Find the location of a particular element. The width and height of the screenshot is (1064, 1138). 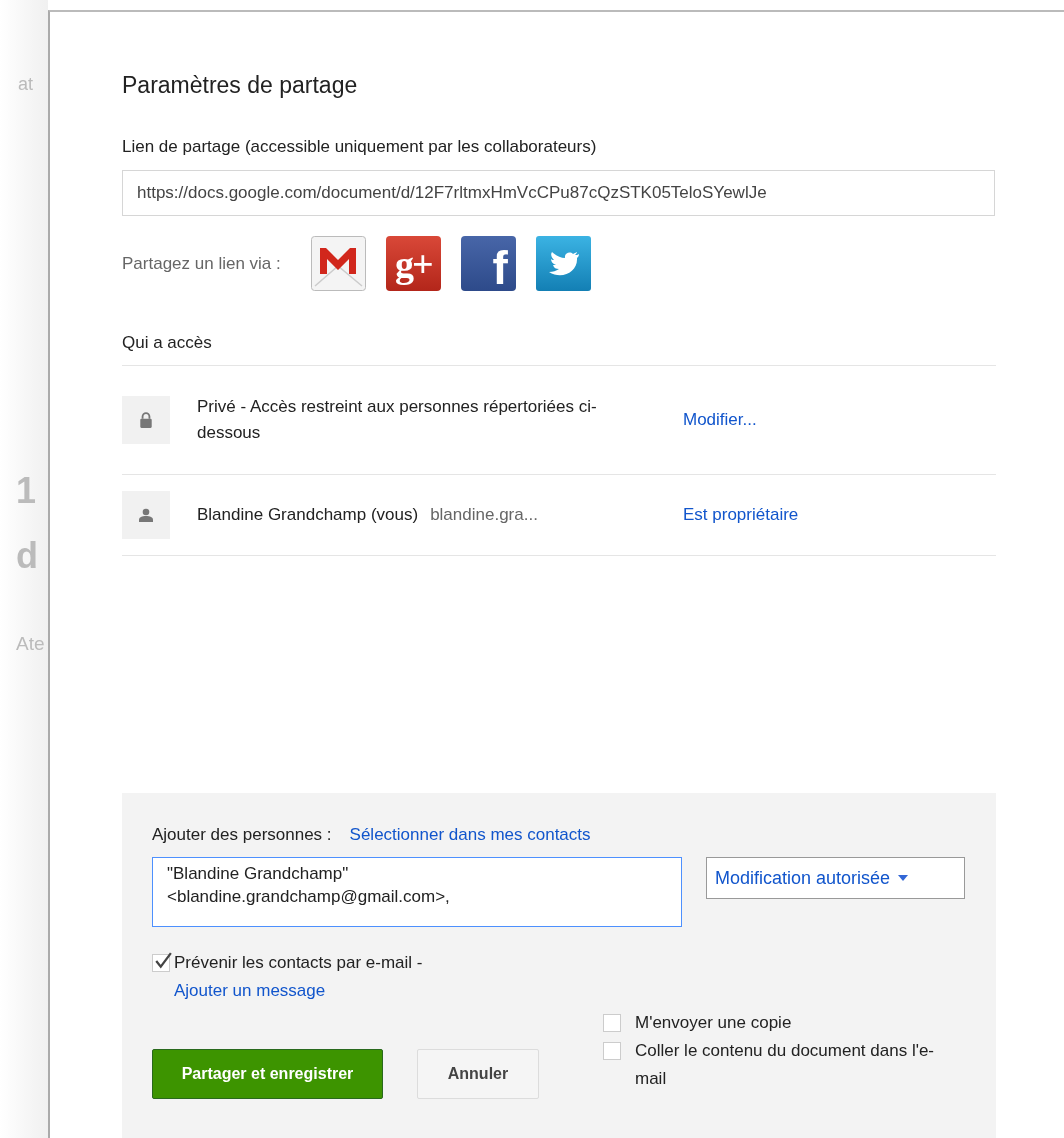

user-name: Blandine Grandchamp (vous) is located at coordinates (308, 514).